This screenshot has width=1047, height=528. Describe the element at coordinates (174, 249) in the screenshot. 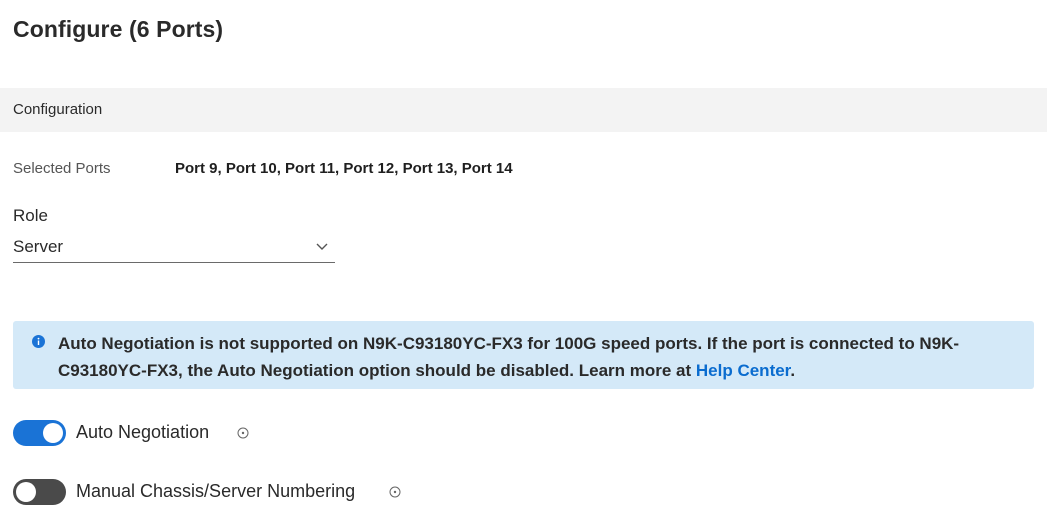

I see `role-dropdown: Server` at that location.